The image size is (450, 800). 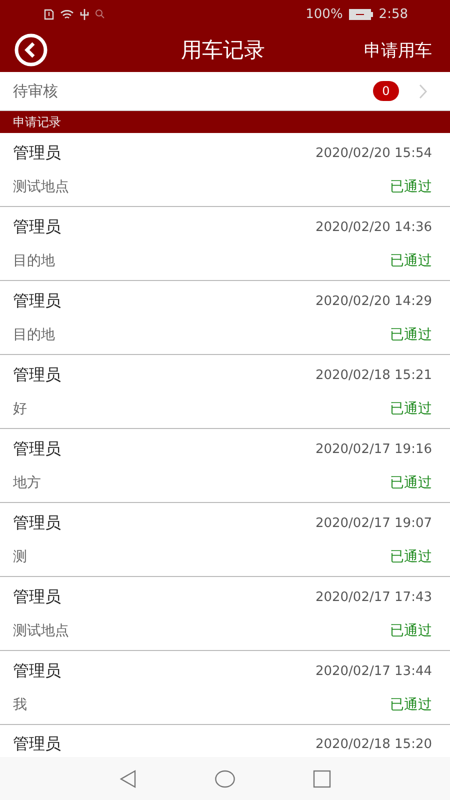 What do you see at coordinates (373, 227) in the screenshot?
I see `record-time: 2020/02/20 14:36` at bounding box center [373, 227].